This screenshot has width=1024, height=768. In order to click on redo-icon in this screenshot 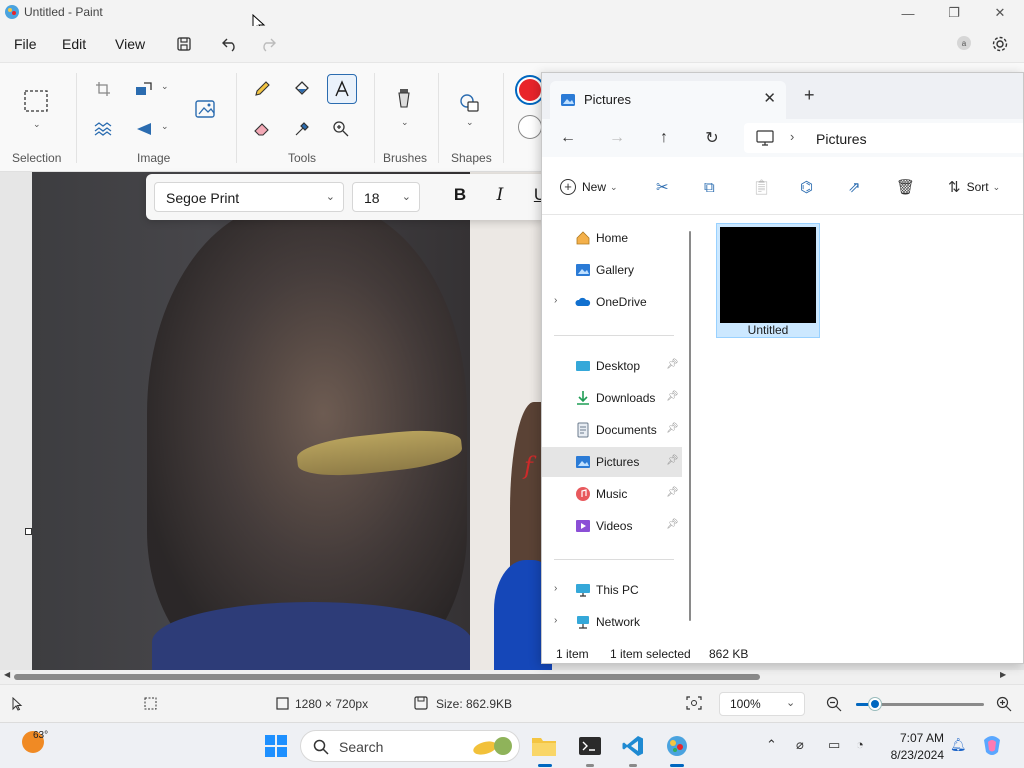, I will do `click(268, 44)`.